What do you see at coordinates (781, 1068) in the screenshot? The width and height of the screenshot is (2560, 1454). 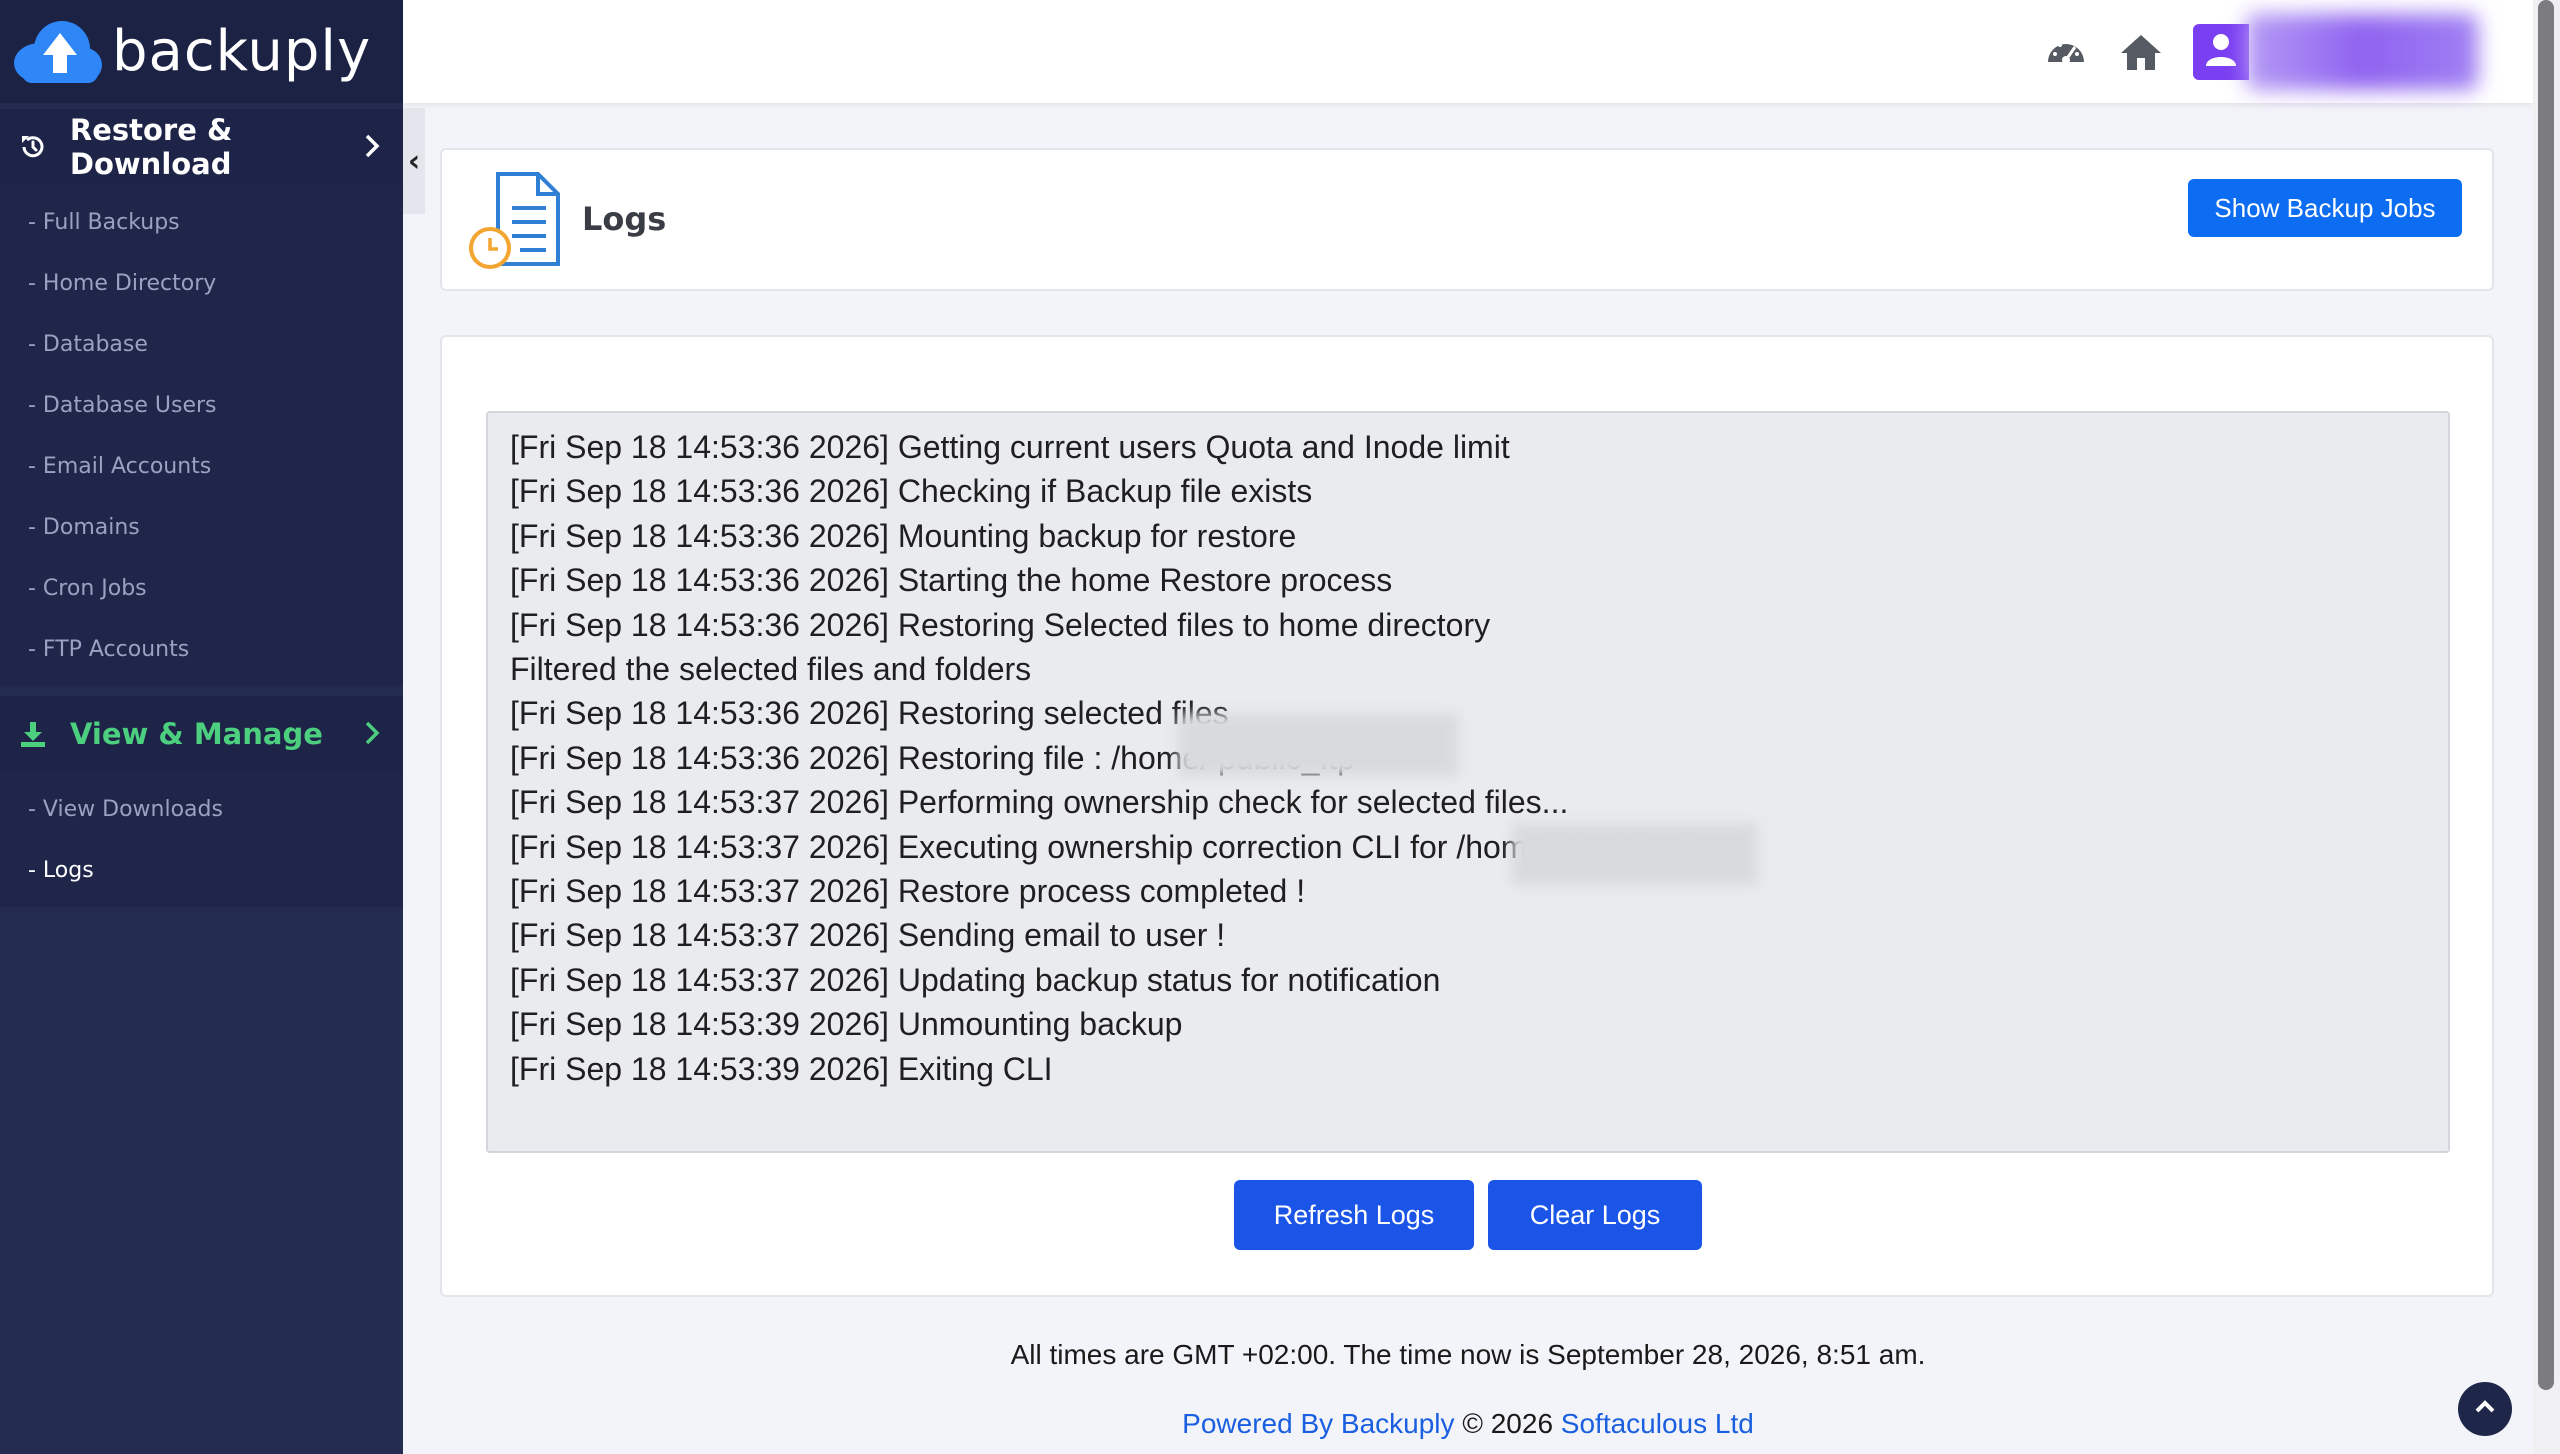 I see `log-line: [Fri Sep 18 14:53:39 2026] Exiting CLI` at bounding box center [781, 1068].